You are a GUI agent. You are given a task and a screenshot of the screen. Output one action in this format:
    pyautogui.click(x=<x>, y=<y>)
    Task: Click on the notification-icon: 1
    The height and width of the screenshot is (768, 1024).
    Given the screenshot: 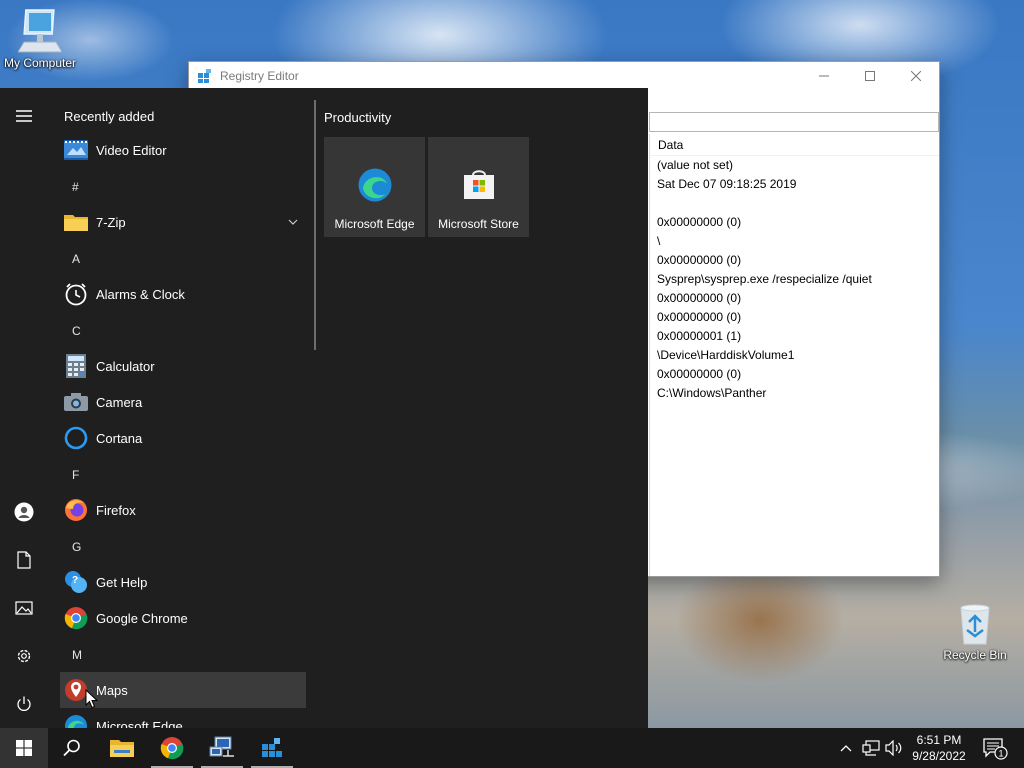 What is the action you would take?
    pyautogui.click(x=995, y=749)
    